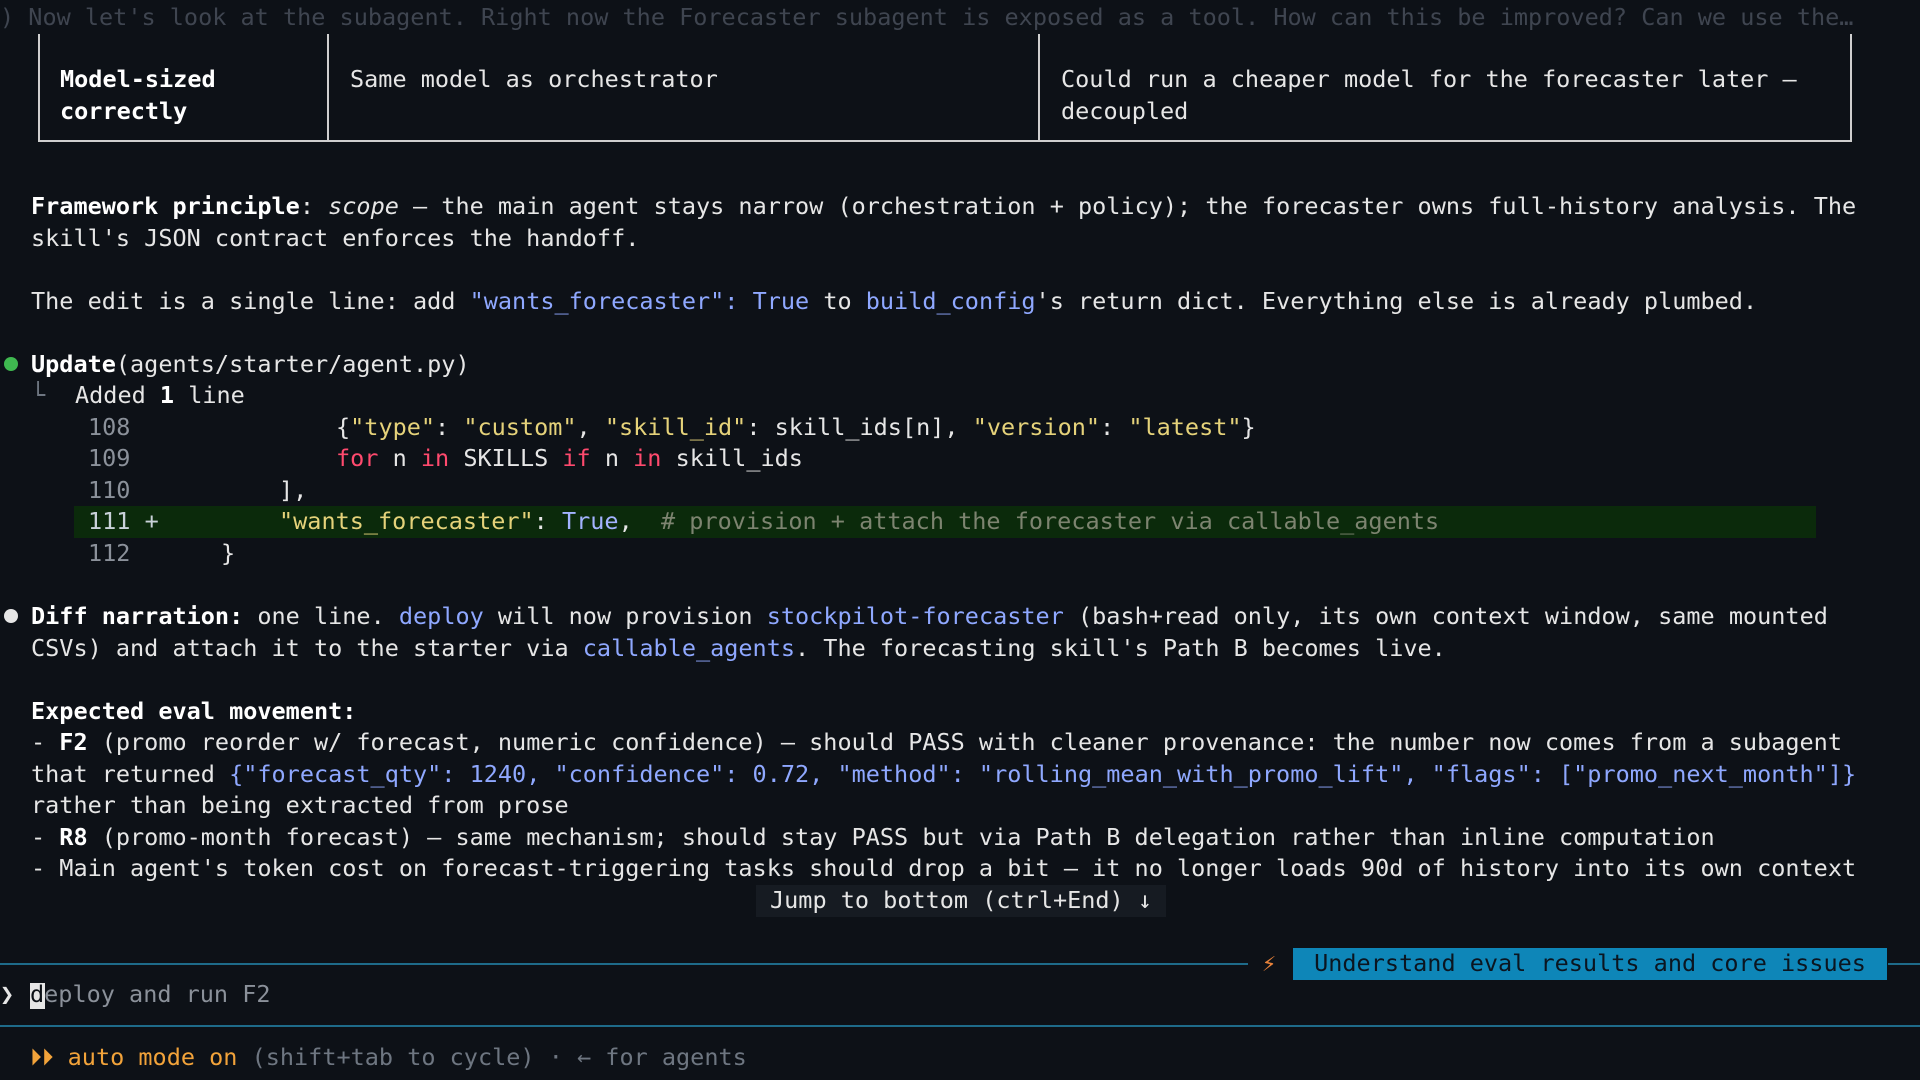 Image resolution: width=1920 pixels, height=1080 pixels. What do you see at coordinates (160, 395) in the screenshot?
I see `added-lines-summary: Added 1 line` at bounding box center [160, 395].